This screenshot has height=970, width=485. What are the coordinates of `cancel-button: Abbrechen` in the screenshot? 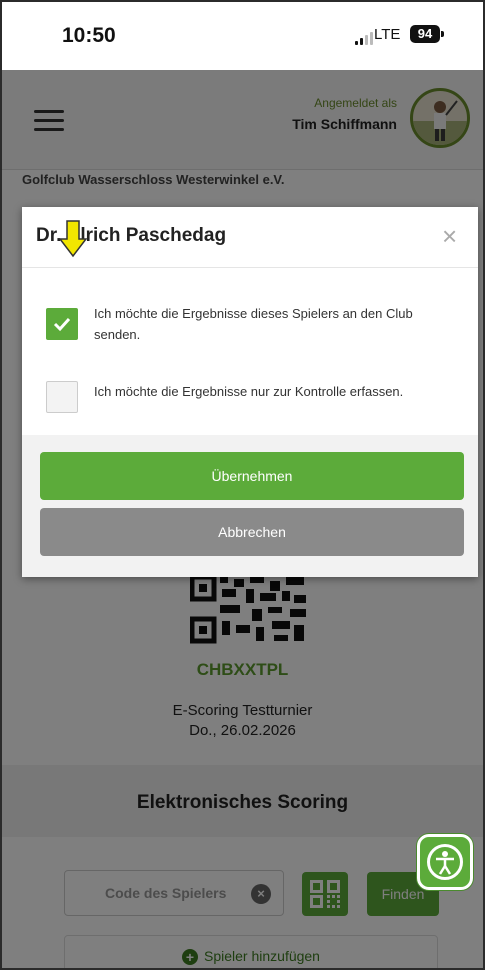 It's located at (252, 532).